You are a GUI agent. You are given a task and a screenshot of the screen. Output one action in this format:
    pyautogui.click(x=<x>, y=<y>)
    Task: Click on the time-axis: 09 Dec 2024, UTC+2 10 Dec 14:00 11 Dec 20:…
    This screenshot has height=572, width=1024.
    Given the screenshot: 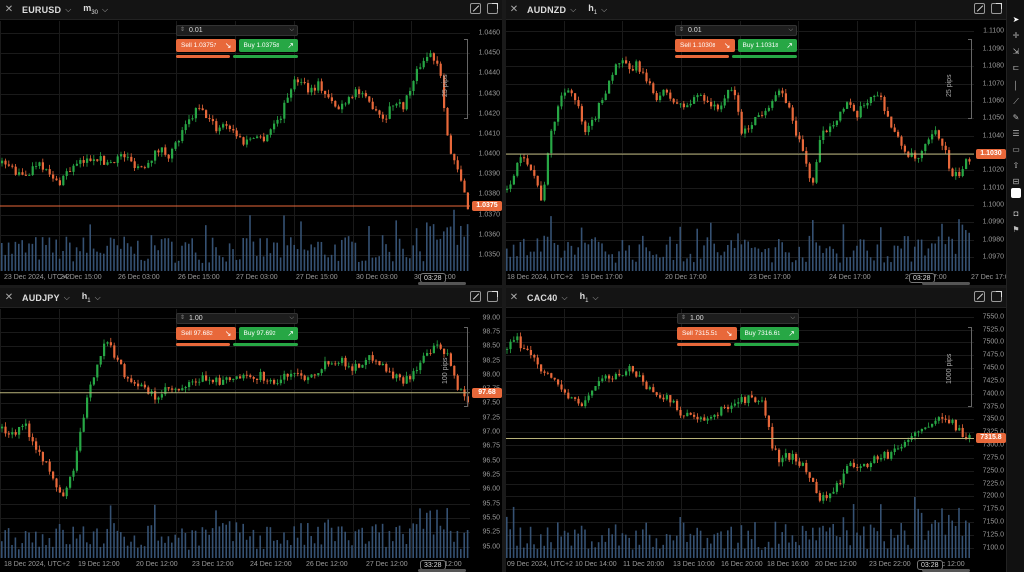 What is the action you would take?
    pyautogui.click(x=739, y=565)
    